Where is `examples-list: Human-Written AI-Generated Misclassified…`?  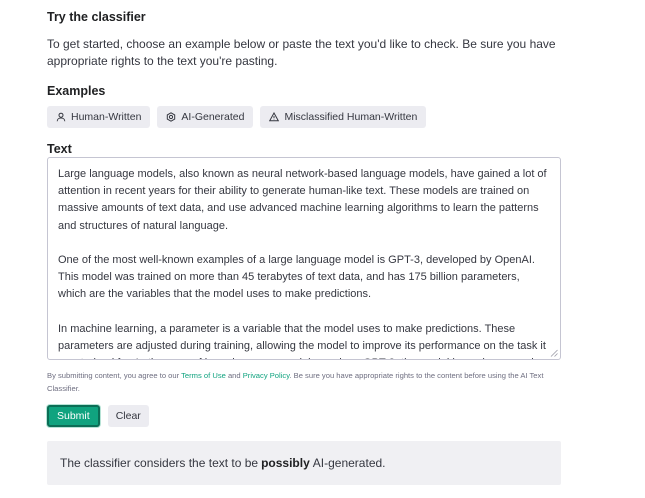 examples-list: Human-Written AI-Generated Misclassified… is located at coordinates (237, 117).